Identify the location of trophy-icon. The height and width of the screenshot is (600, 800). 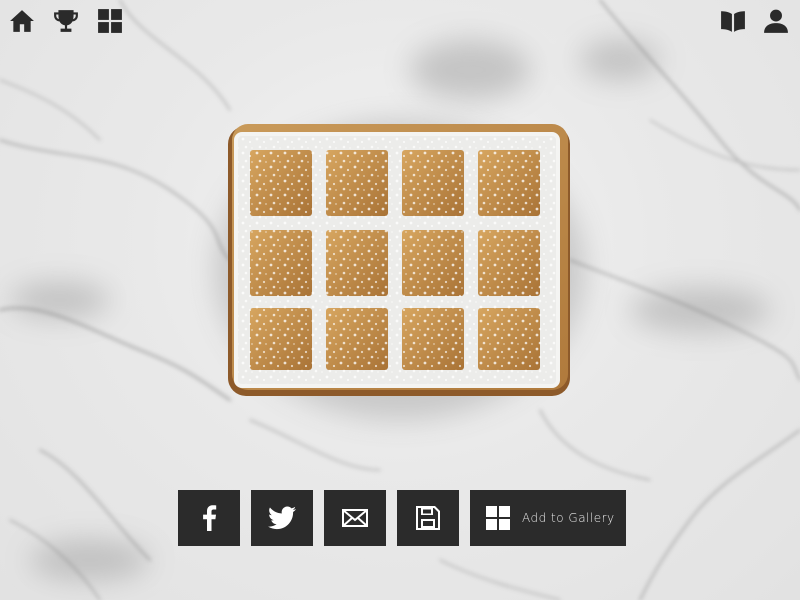
(66, 21).